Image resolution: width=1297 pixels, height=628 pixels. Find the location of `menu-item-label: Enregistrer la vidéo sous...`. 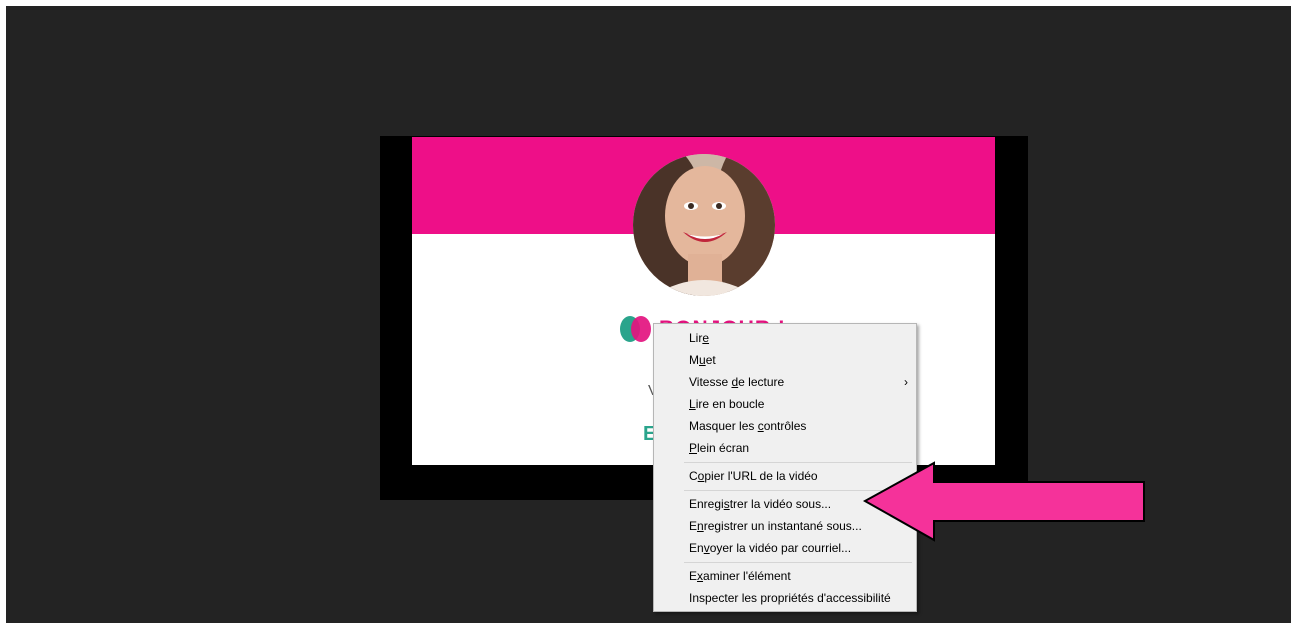

menu-item-label: Enregistrer la vidéo sous... is located at coordinates (760, 504).